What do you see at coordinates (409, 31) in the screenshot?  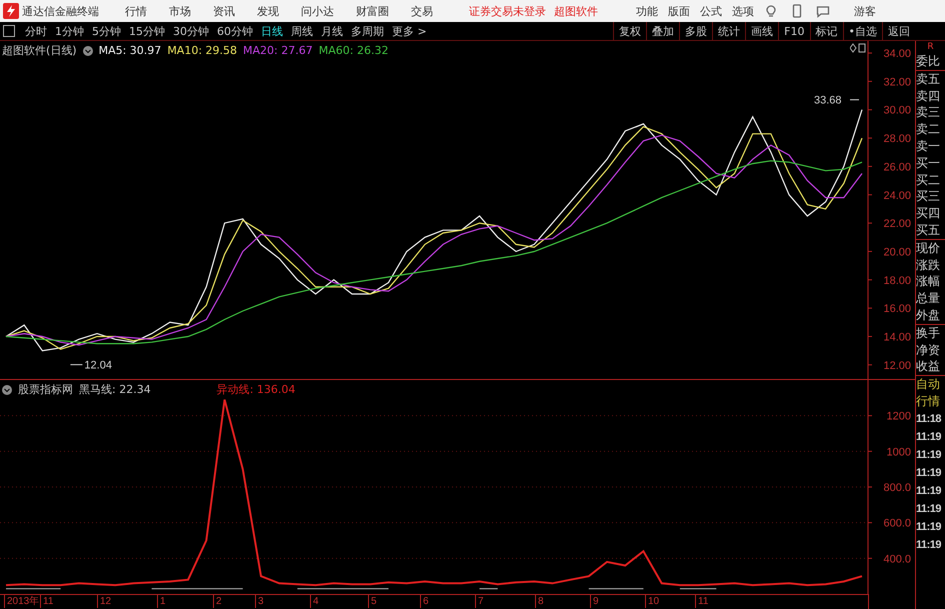 I see `period-tab: 更多 >` at bounding box center [409, 31].